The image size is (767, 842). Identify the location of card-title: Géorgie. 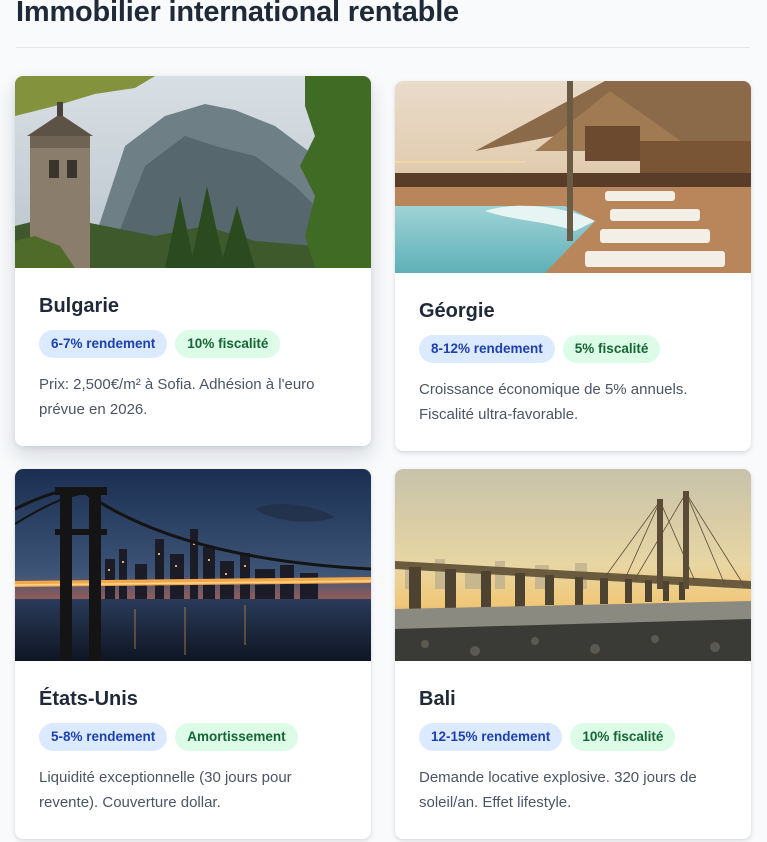
(457, 311).